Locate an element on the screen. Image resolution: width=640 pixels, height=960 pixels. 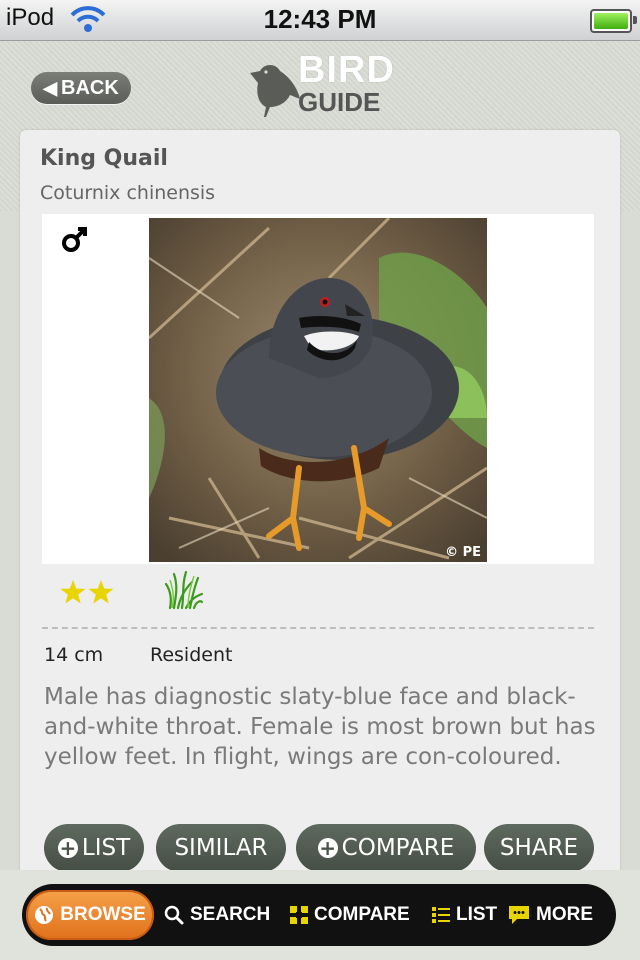
tab-search-label: SEARCH is located at coordinates (230, 914).